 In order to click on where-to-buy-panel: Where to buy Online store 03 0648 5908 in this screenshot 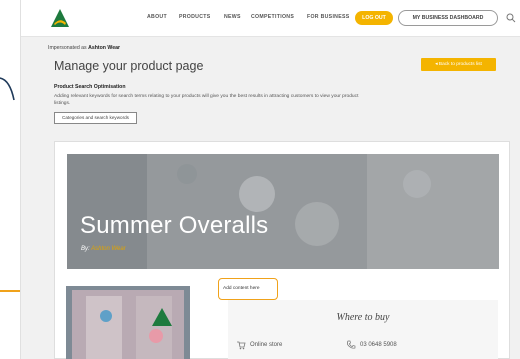, I will do `click(363, 329)`.